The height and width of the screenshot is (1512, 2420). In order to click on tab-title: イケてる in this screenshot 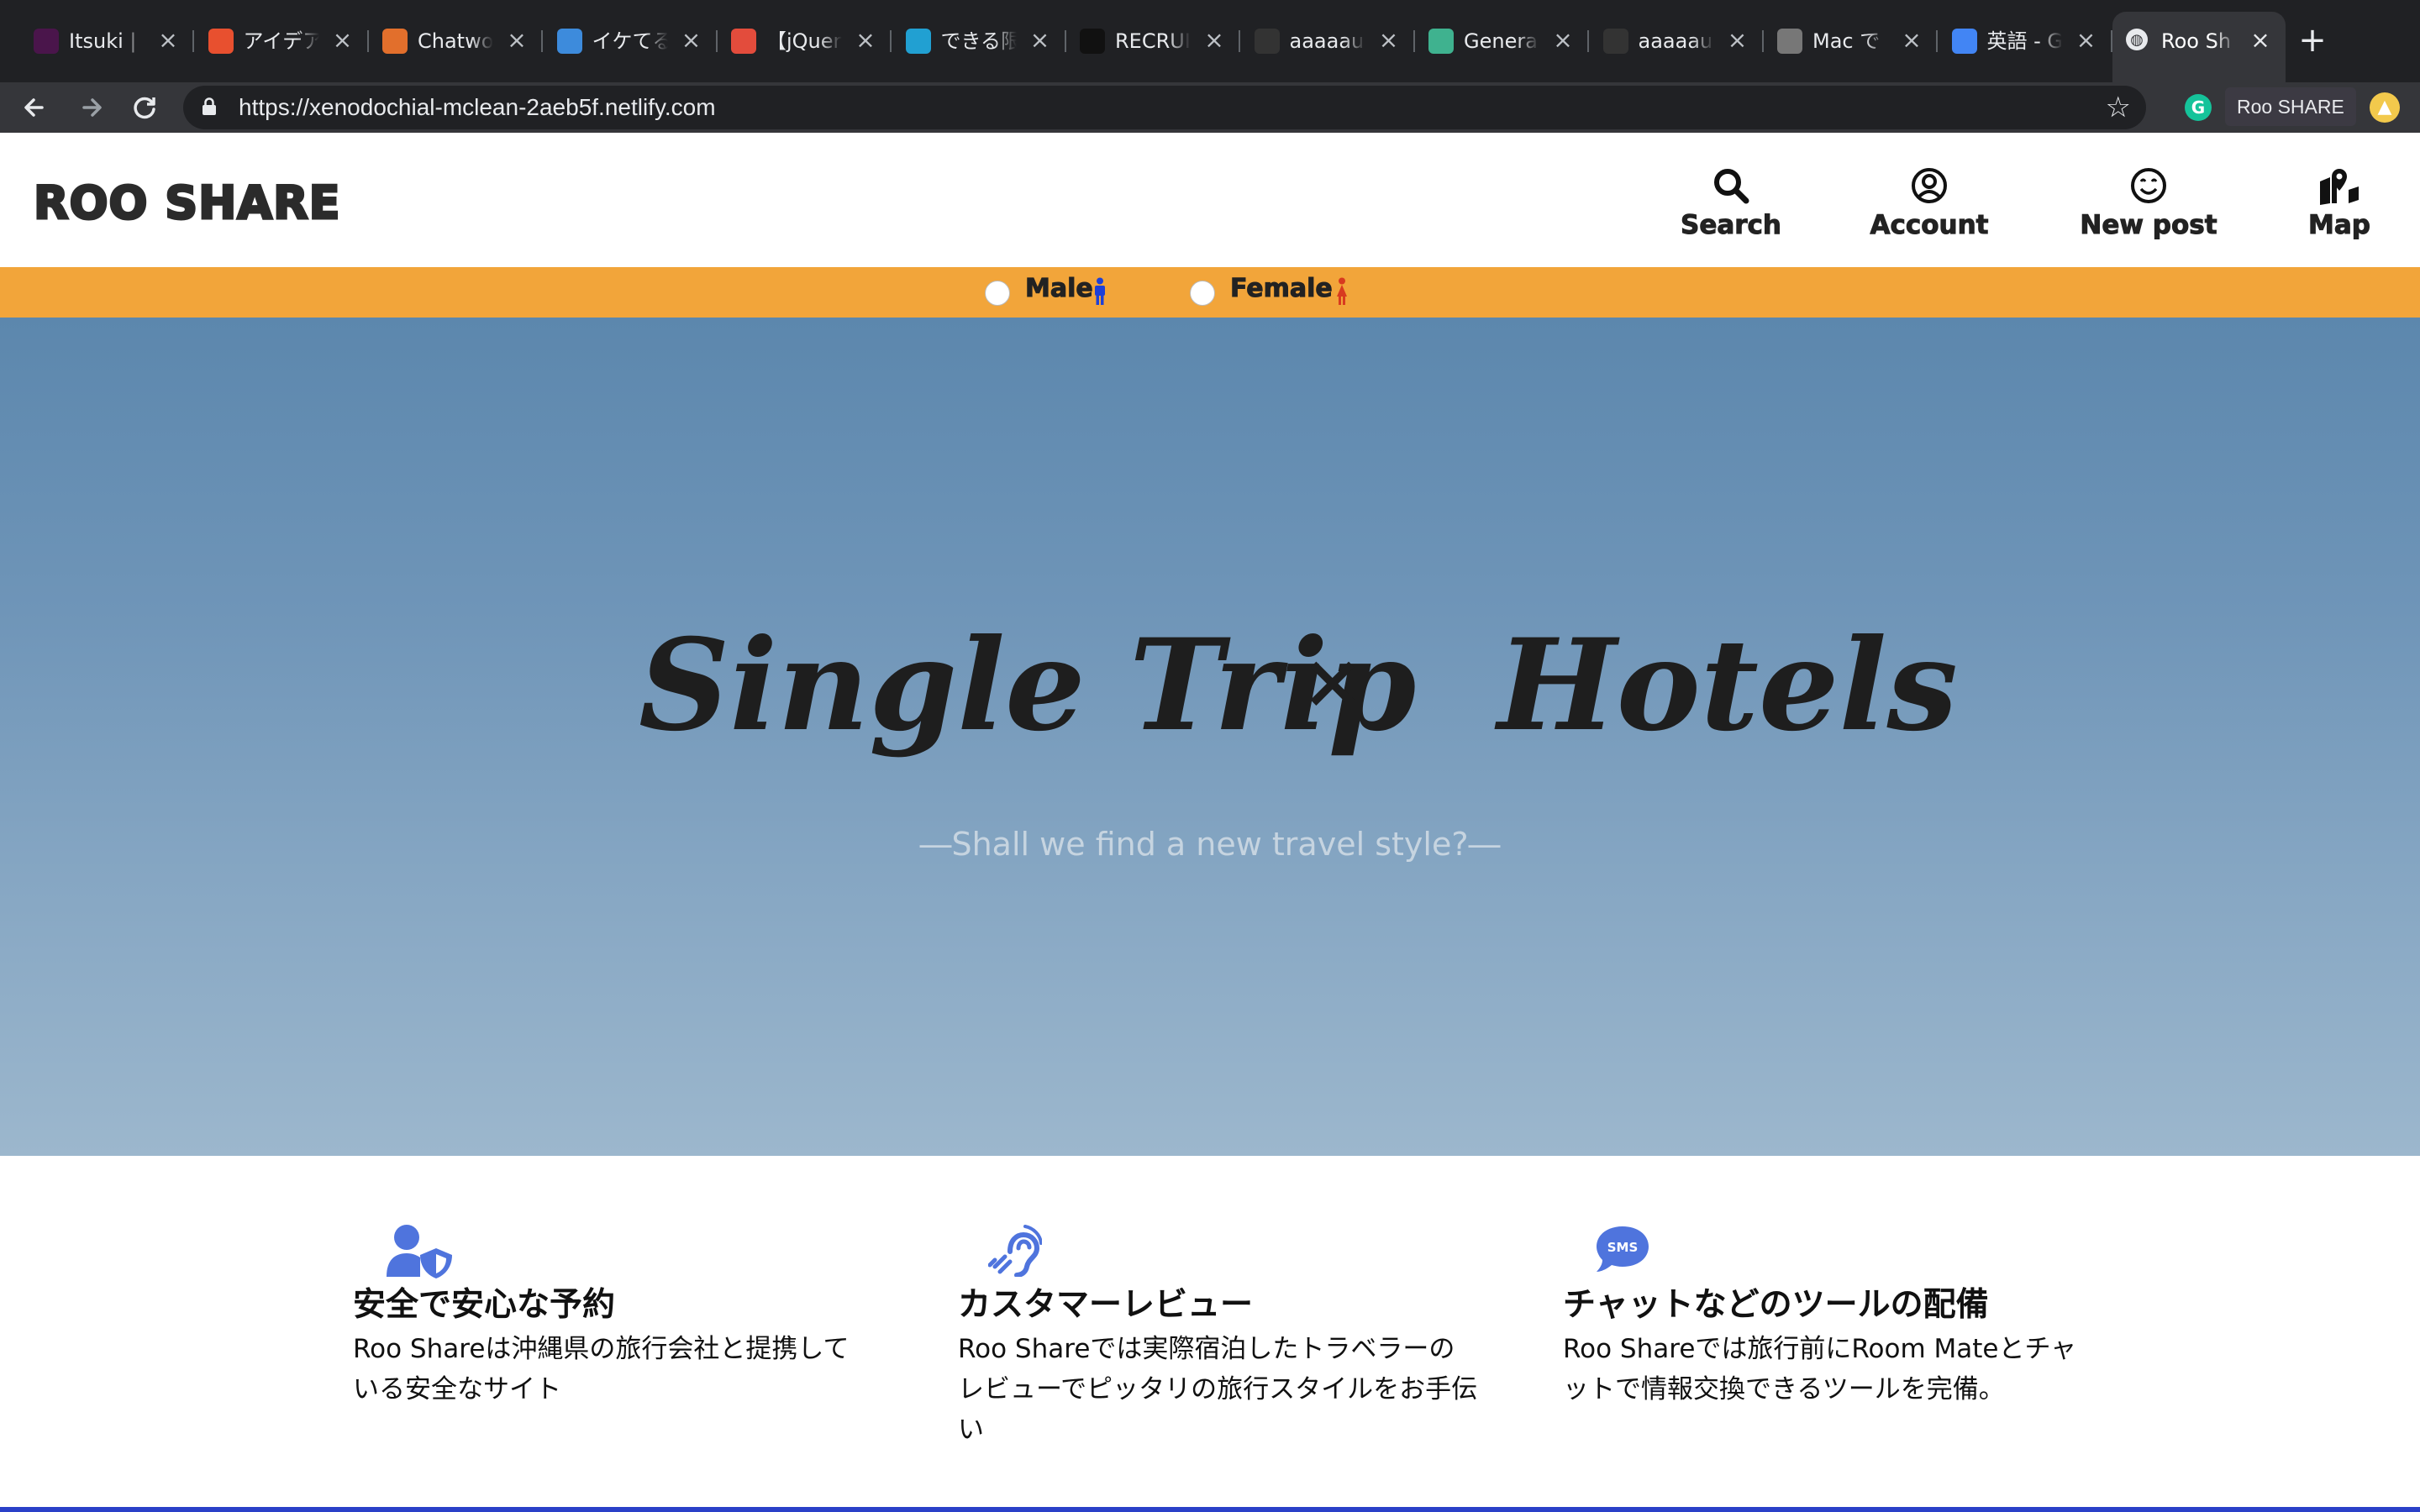, I will do `click(630, 41)`.